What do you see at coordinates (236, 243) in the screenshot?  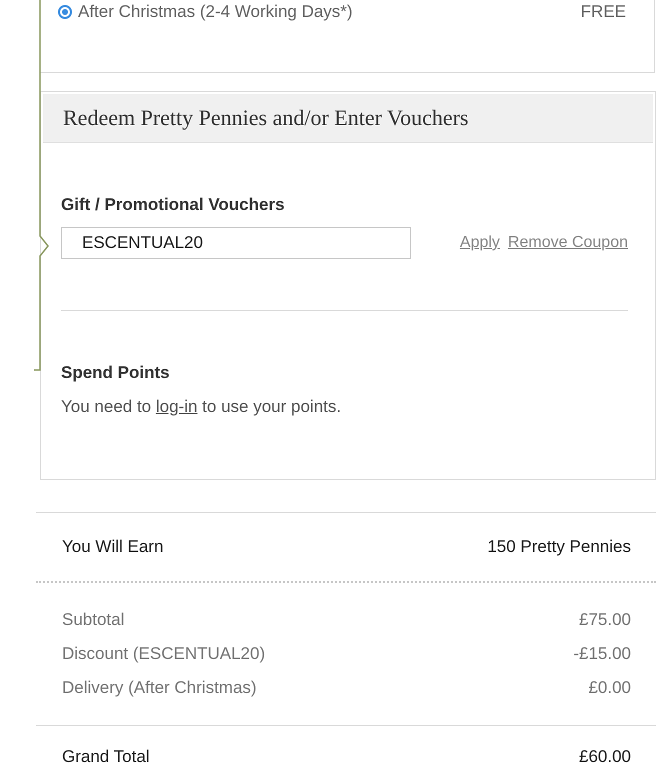 I see `voucher-input-field: ESCENTUAL20` at bounding box center [236, 243].